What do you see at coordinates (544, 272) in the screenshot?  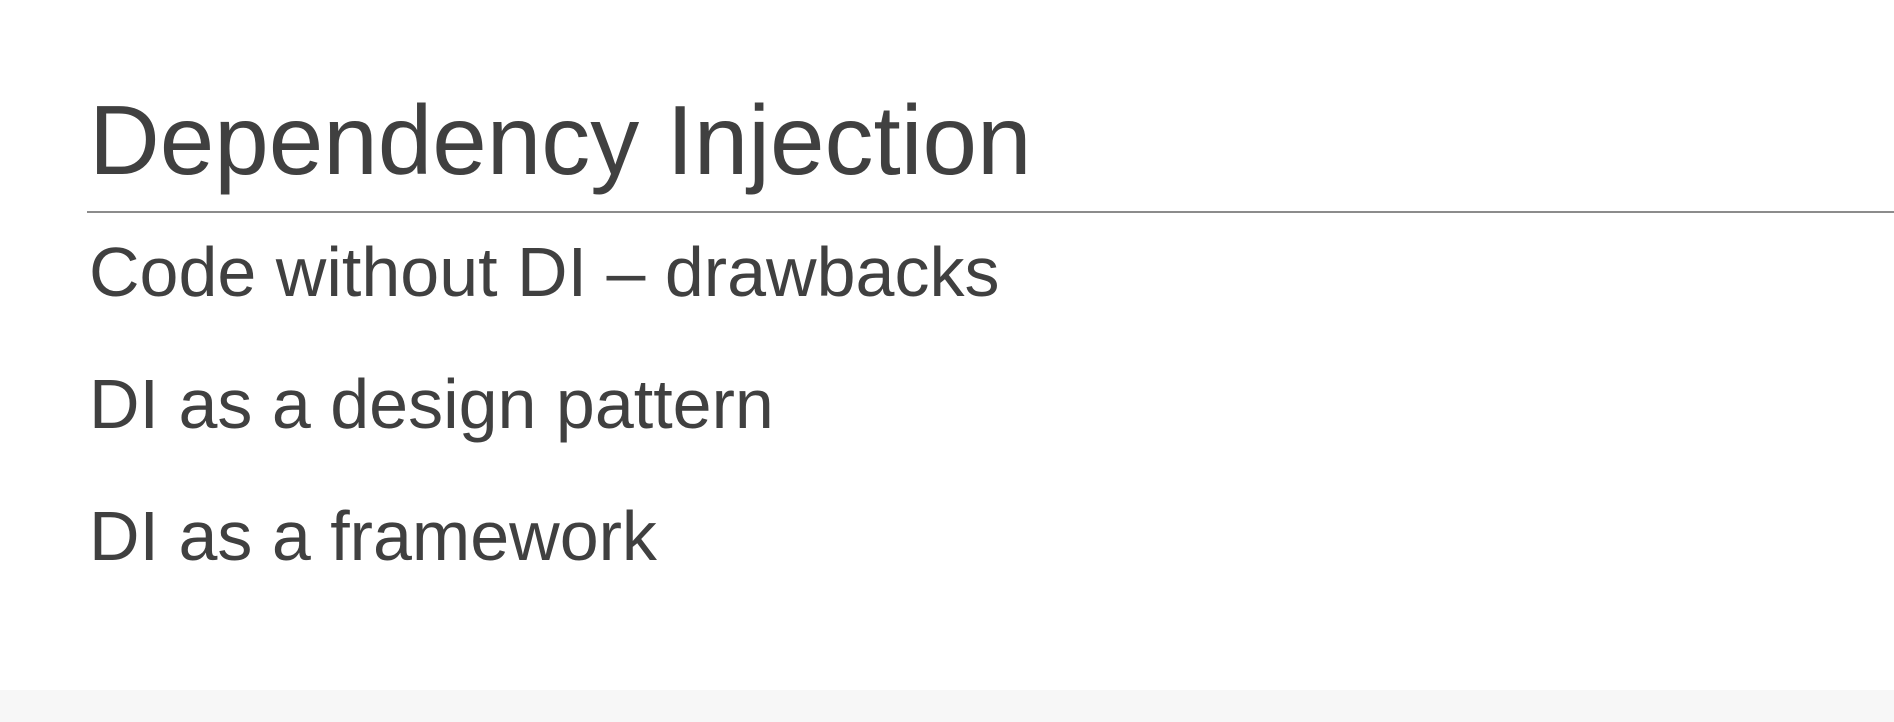 I see `bullet-item: Code without DI – drawbacks` at bounding box center [544, 272].